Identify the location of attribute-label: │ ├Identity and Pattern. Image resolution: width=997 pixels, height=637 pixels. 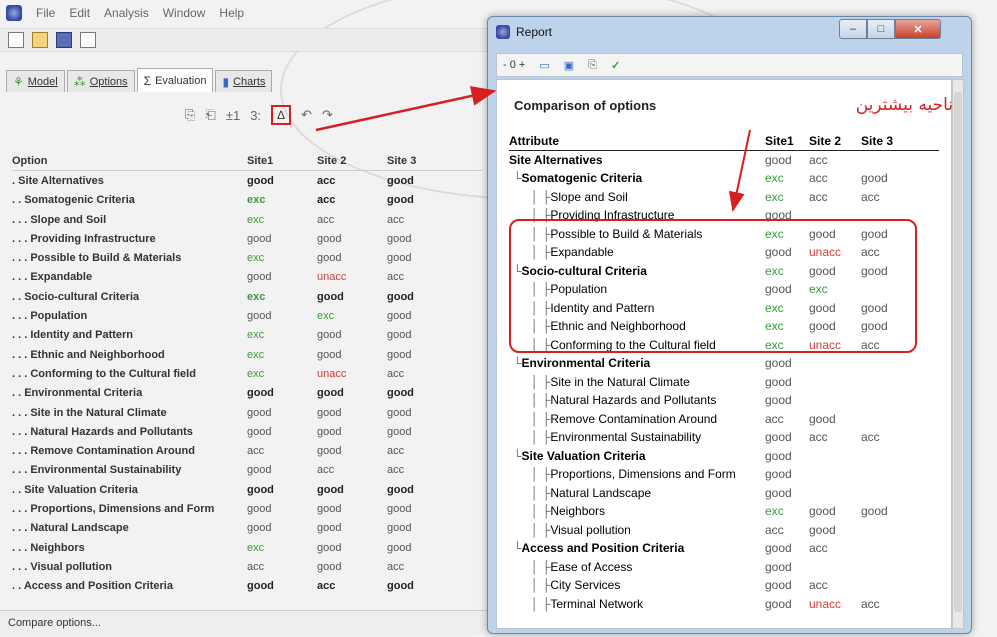
(637, 308).